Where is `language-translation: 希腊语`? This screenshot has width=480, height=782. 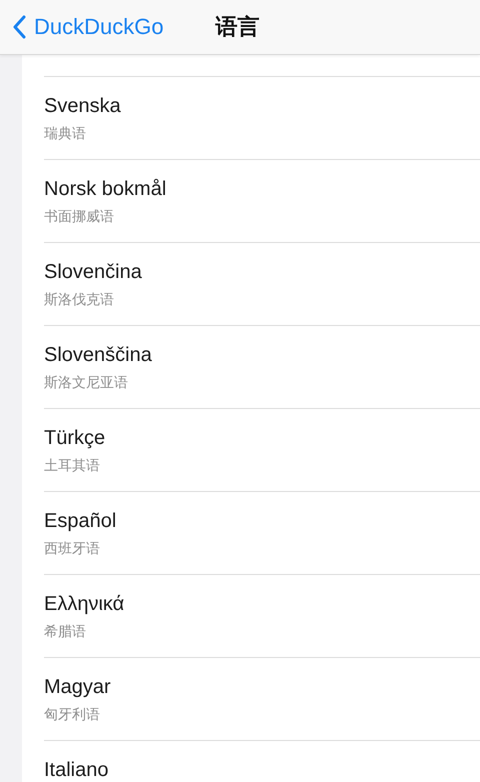 language-translation: 希腊语 is located at coordinates (65, 632).